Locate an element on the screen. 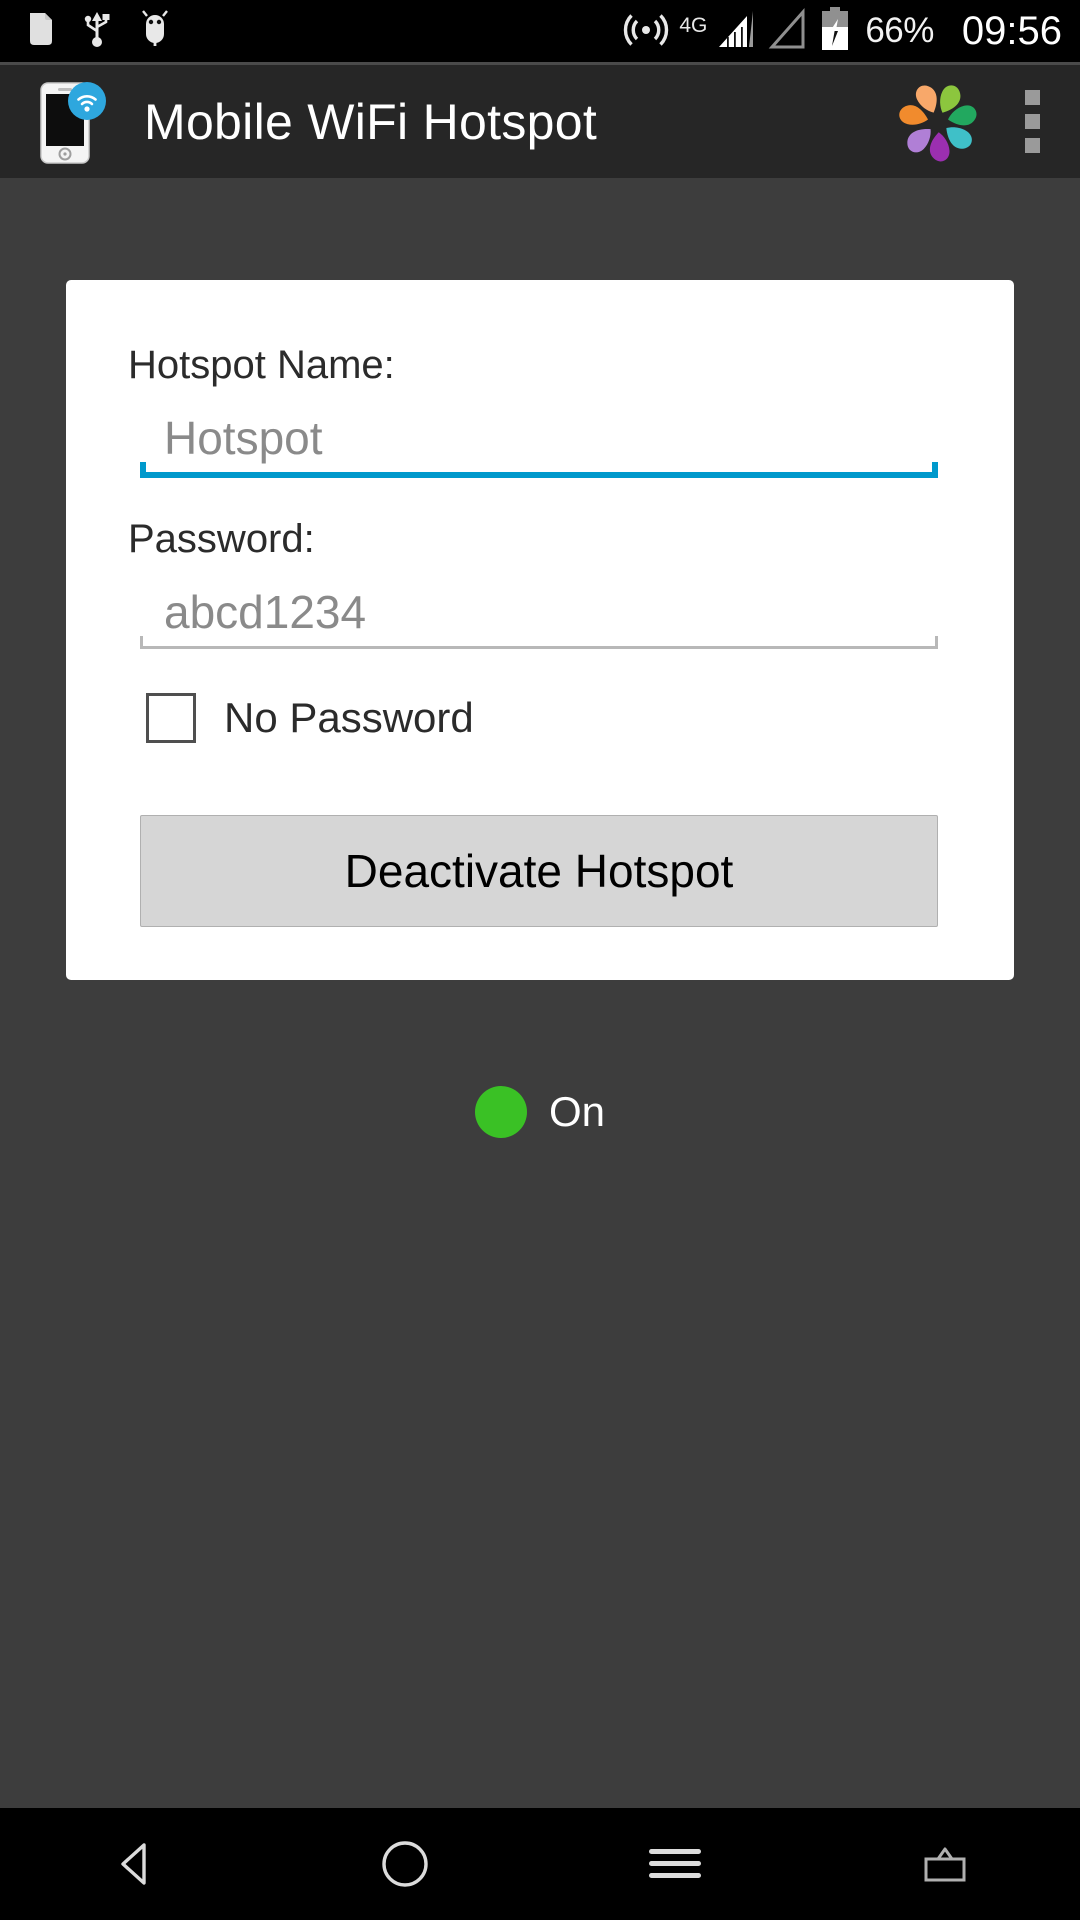  network-type-label: 4G is located at coordinates (693, 25).